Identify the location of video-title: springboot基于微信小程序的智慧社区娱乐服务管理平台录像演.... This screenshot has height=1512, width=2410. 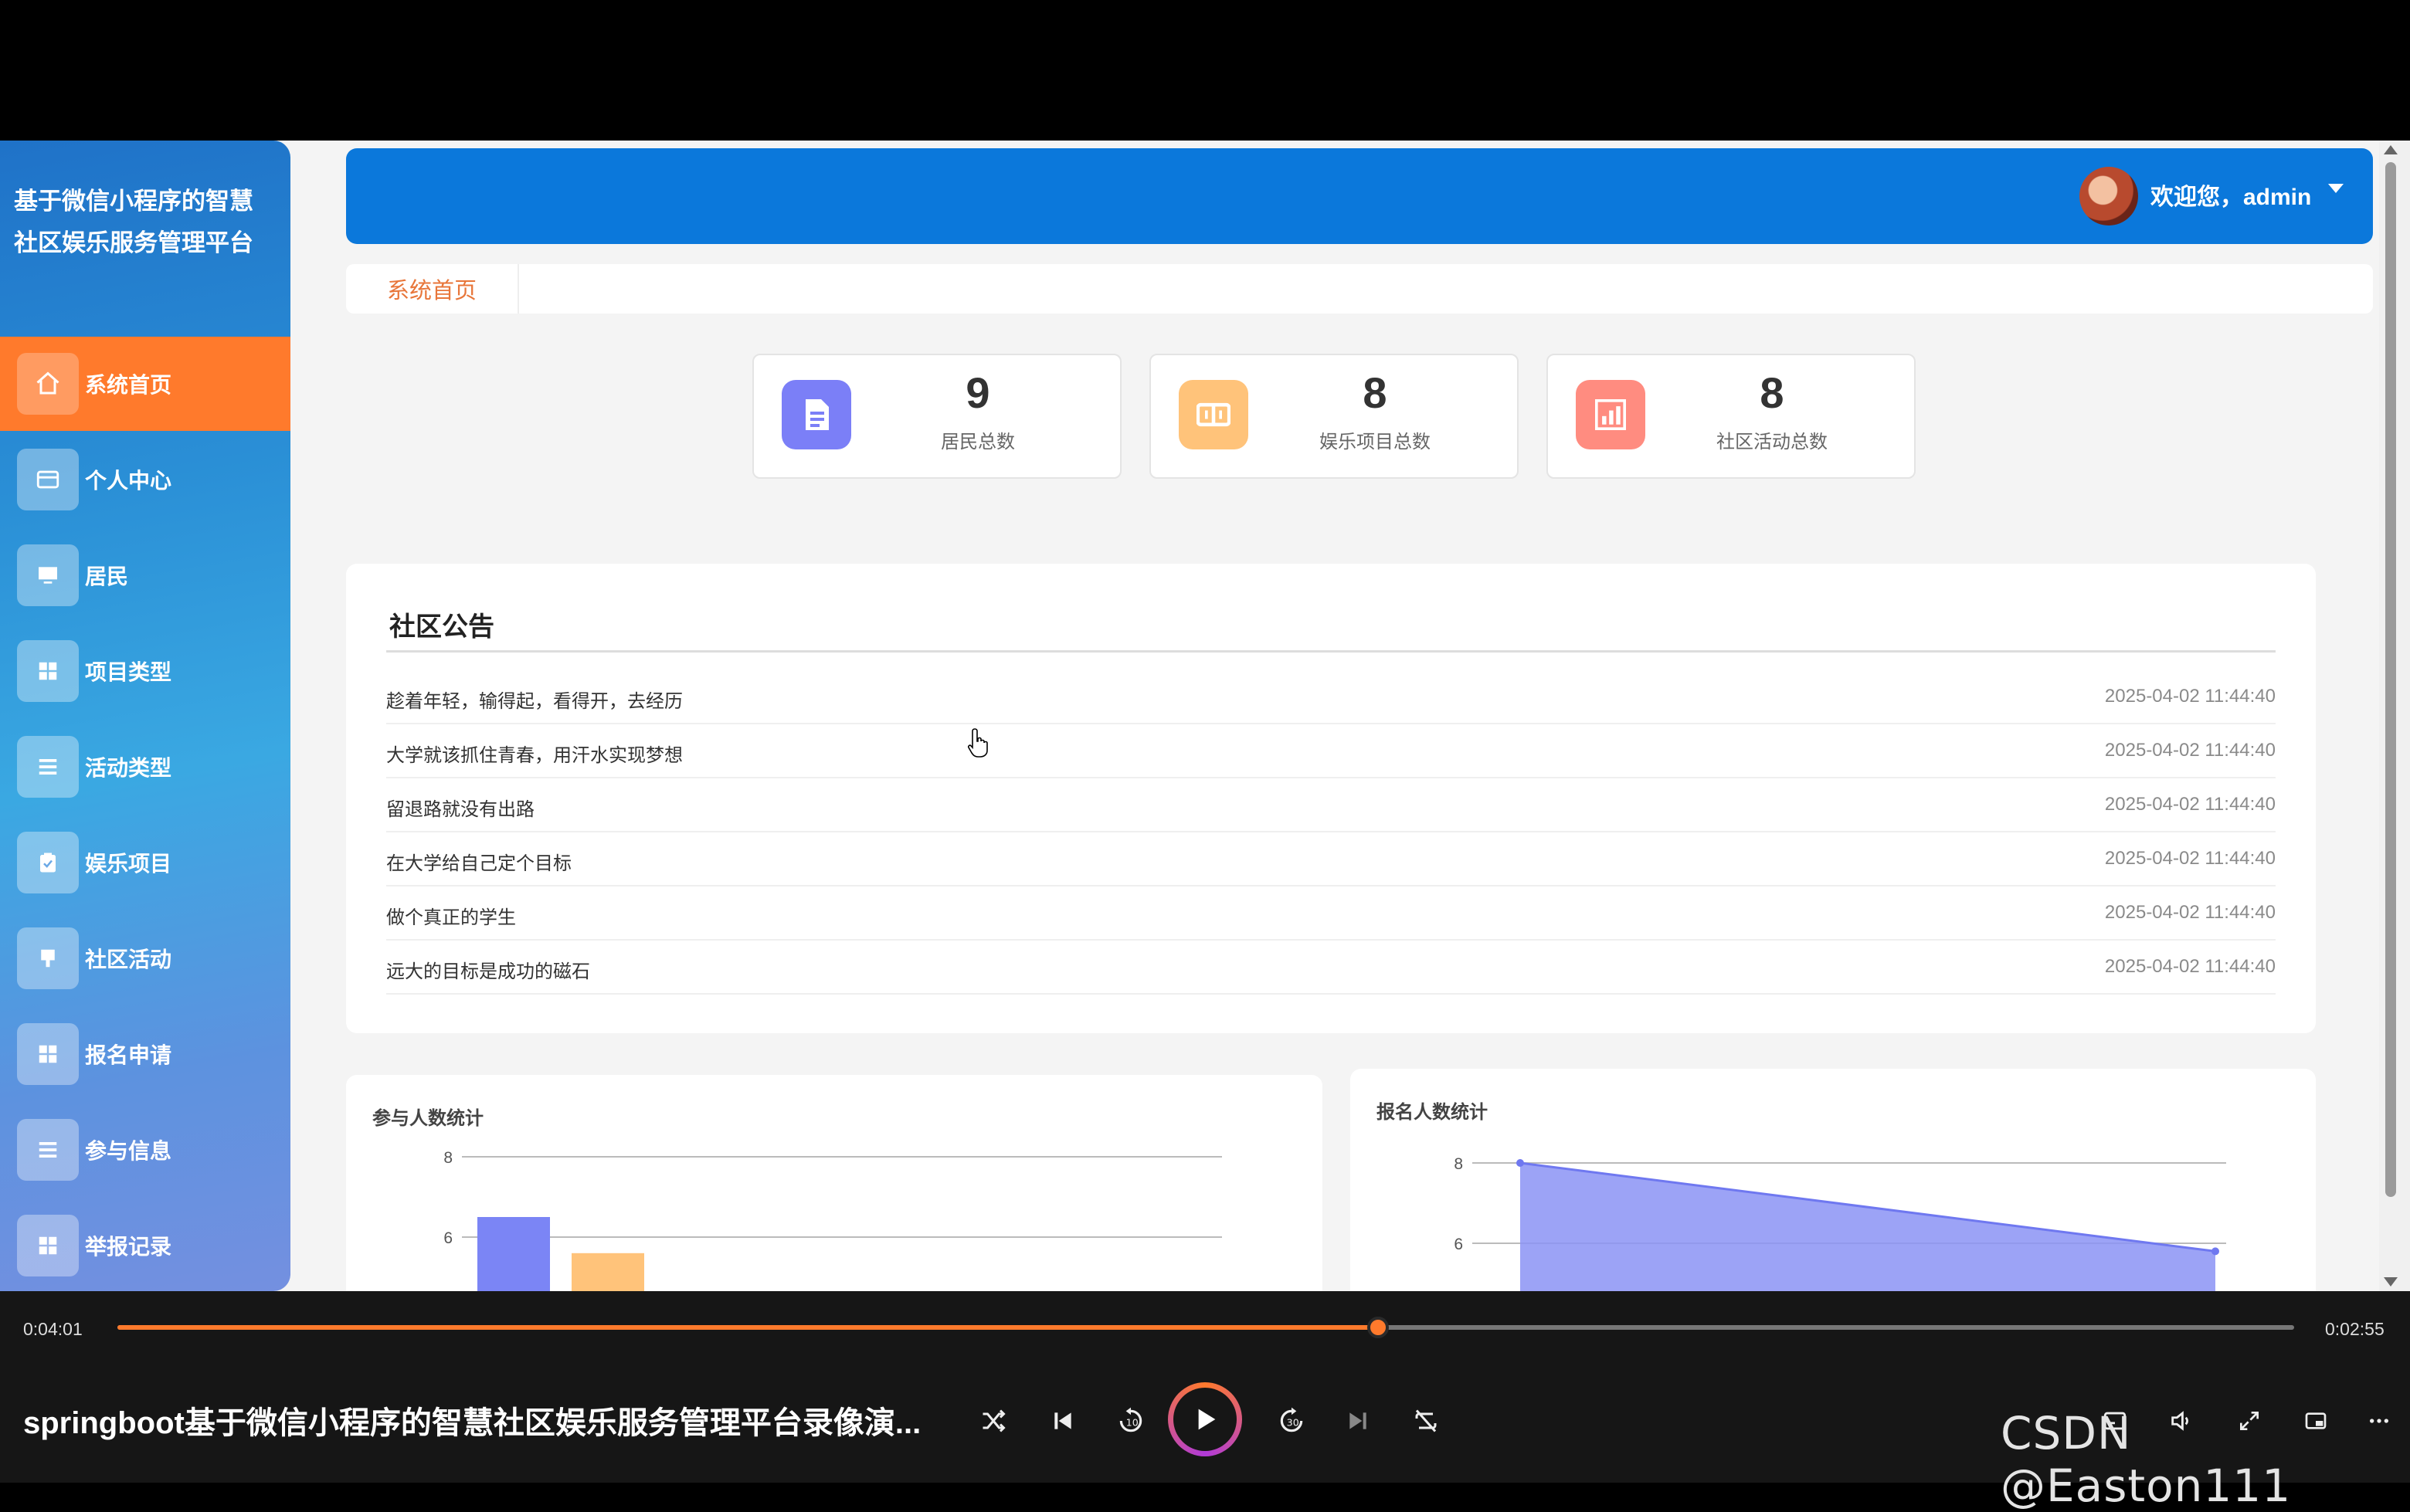
(473, 1423).